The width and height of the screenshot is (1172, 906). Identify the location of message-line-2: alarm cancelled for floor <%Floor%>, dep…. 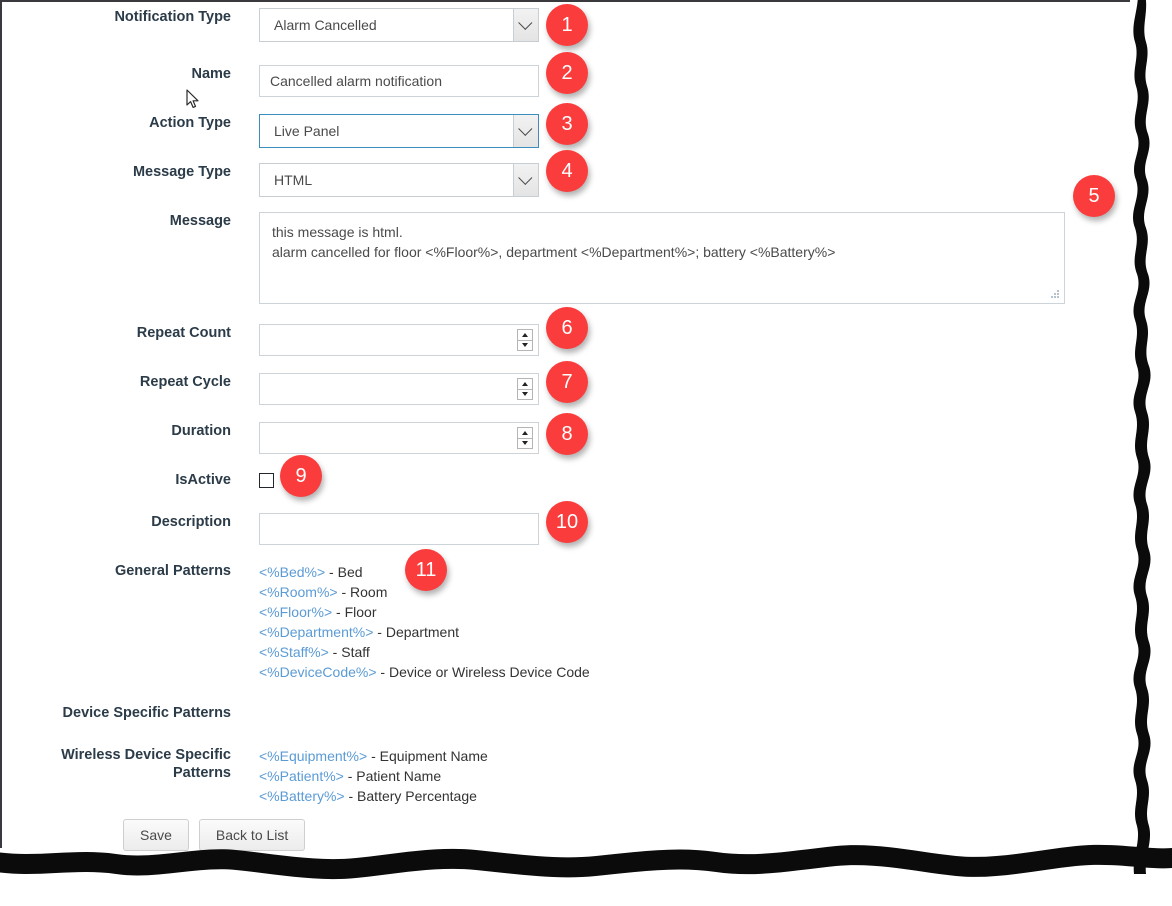
(554, 252).